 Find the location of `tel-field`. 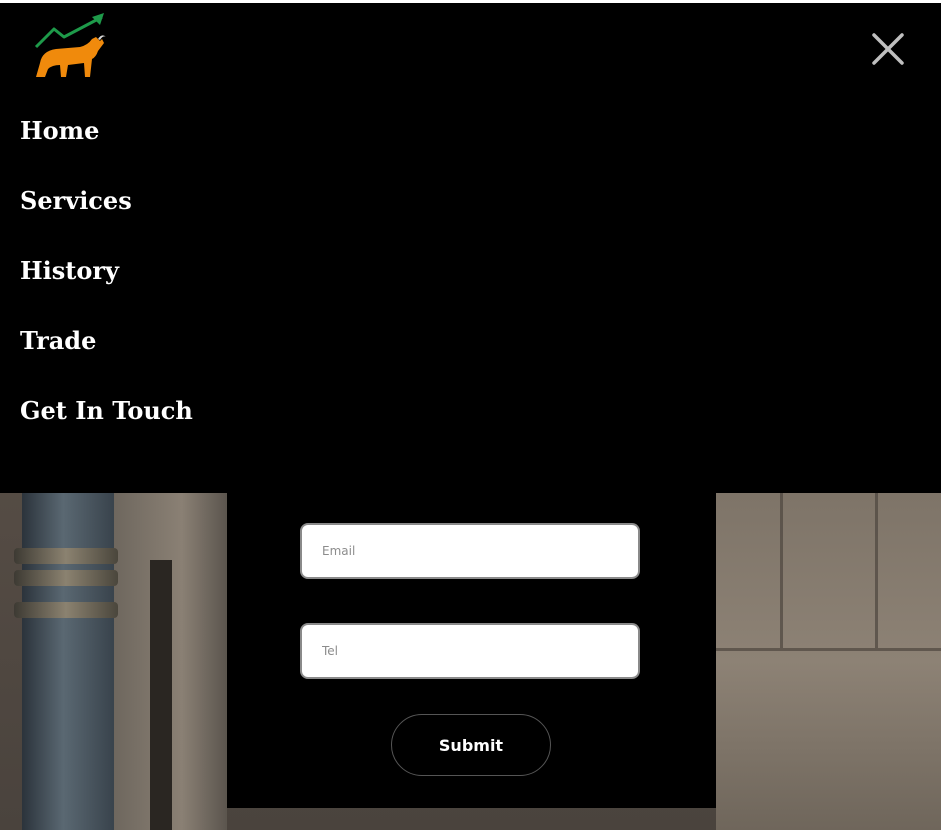

tel-field is located at coordinates (470, 651).